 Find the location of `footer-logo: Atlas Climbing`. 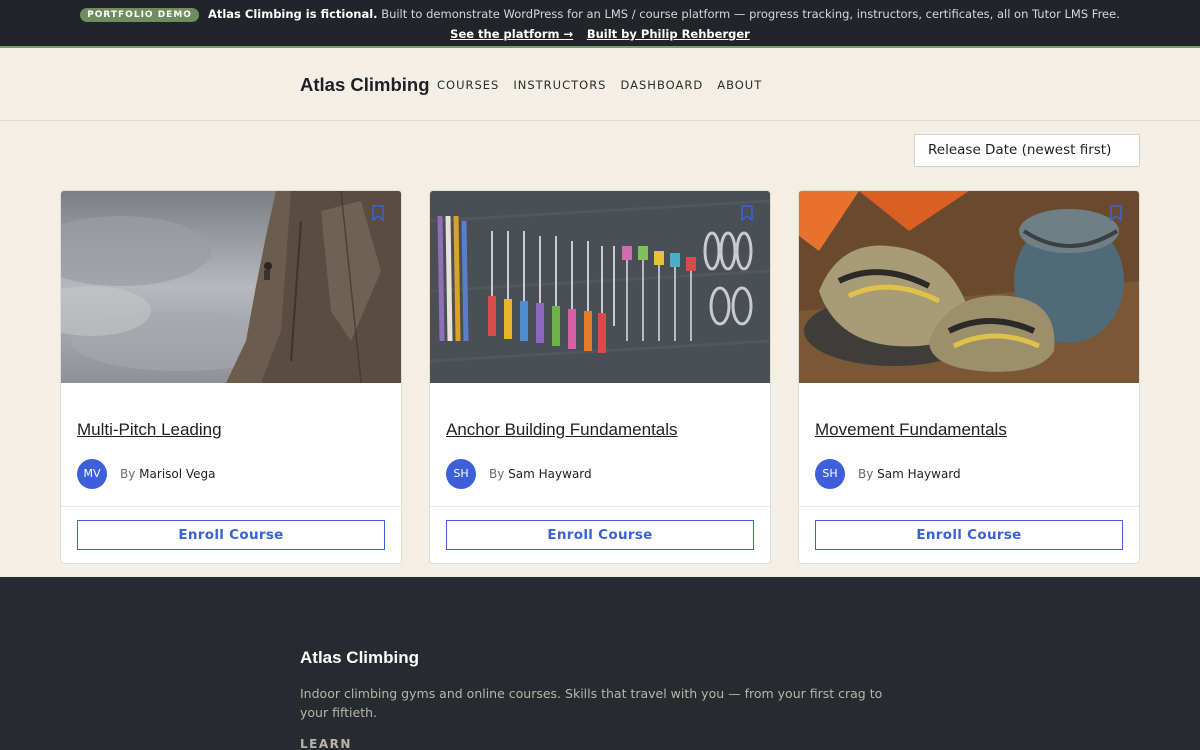

footer-logo: Atlas Climbing is located at coordinates (359, 658).